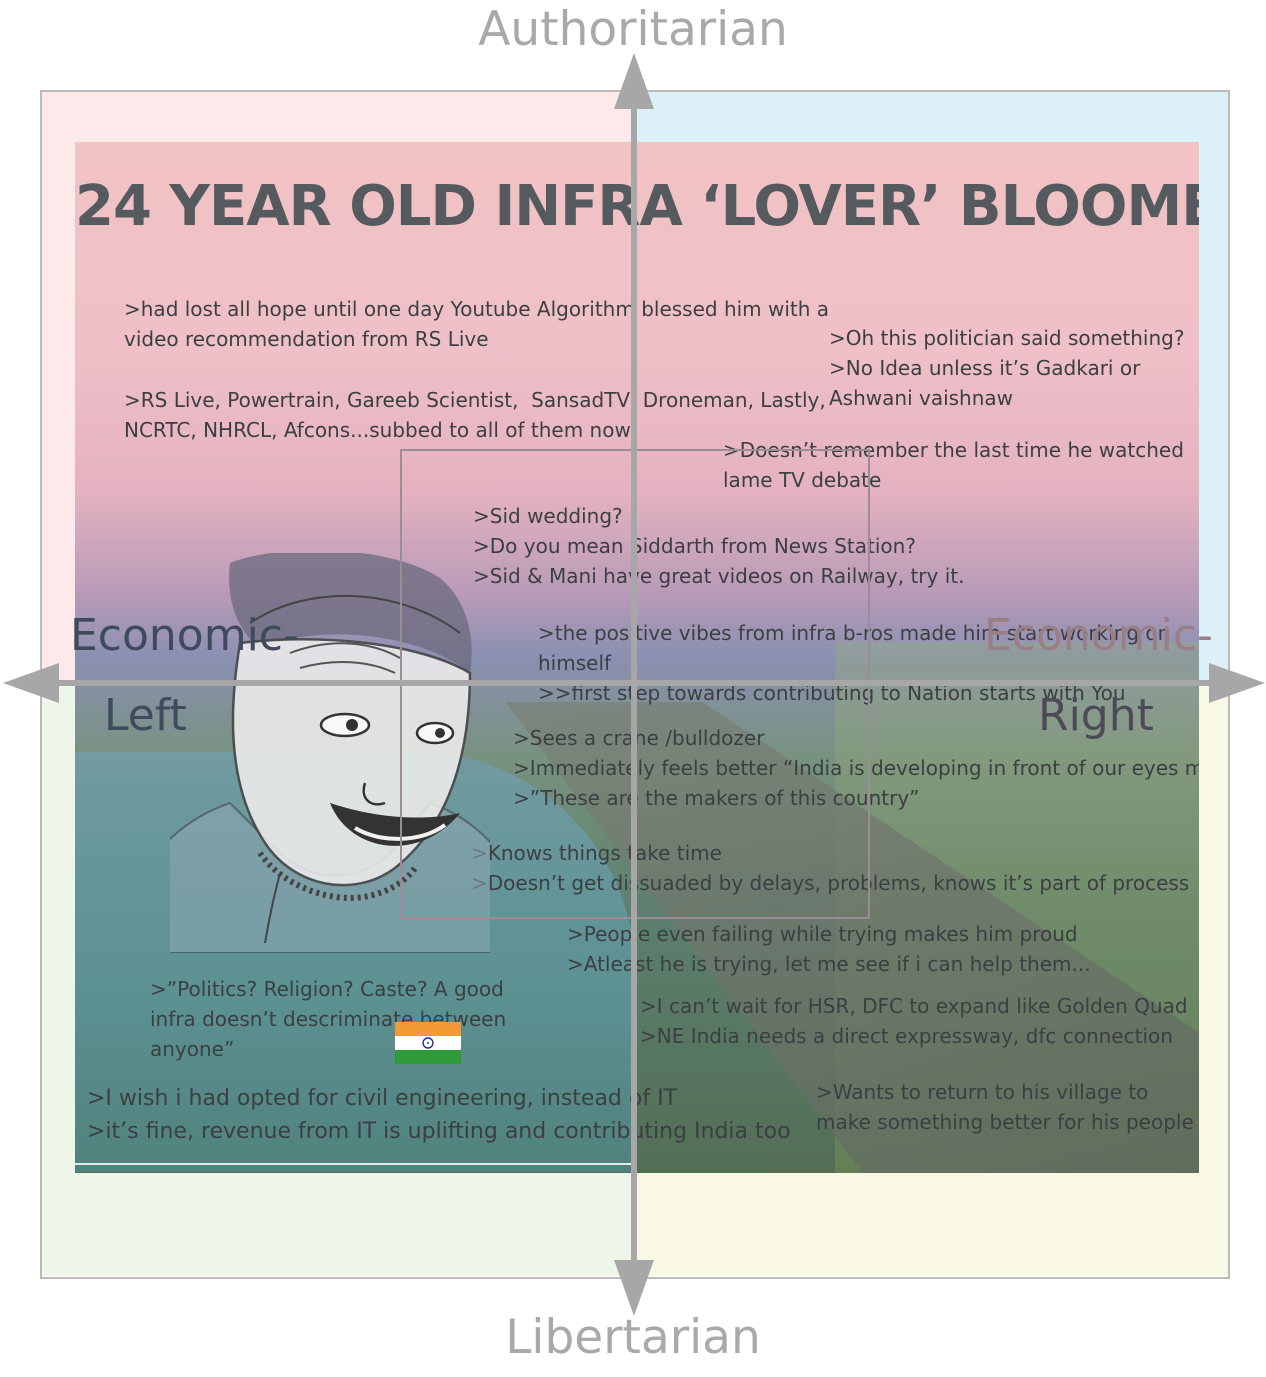 The height and width of the screenshot is (1377, 1266). Describe the element at coordinates (1096, 715) in the screenshot. I see `label-economic-right-line2: Right` at that location.